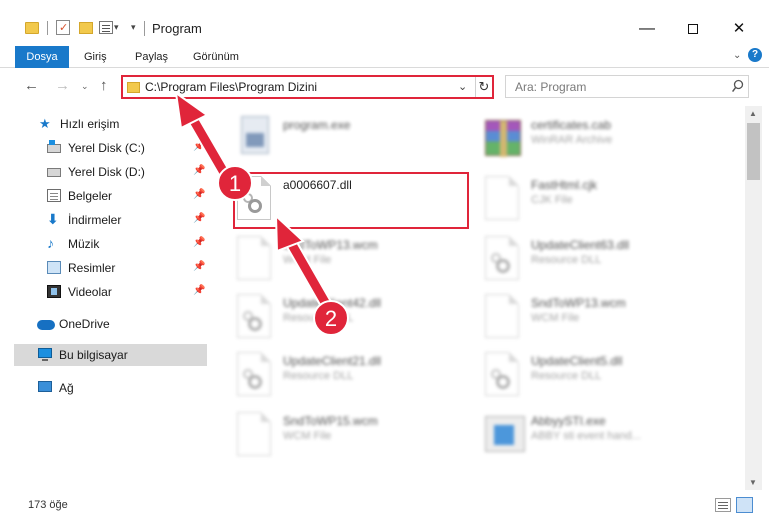 The image size is (769, 526). I want to click on separator, so click(47, 28).